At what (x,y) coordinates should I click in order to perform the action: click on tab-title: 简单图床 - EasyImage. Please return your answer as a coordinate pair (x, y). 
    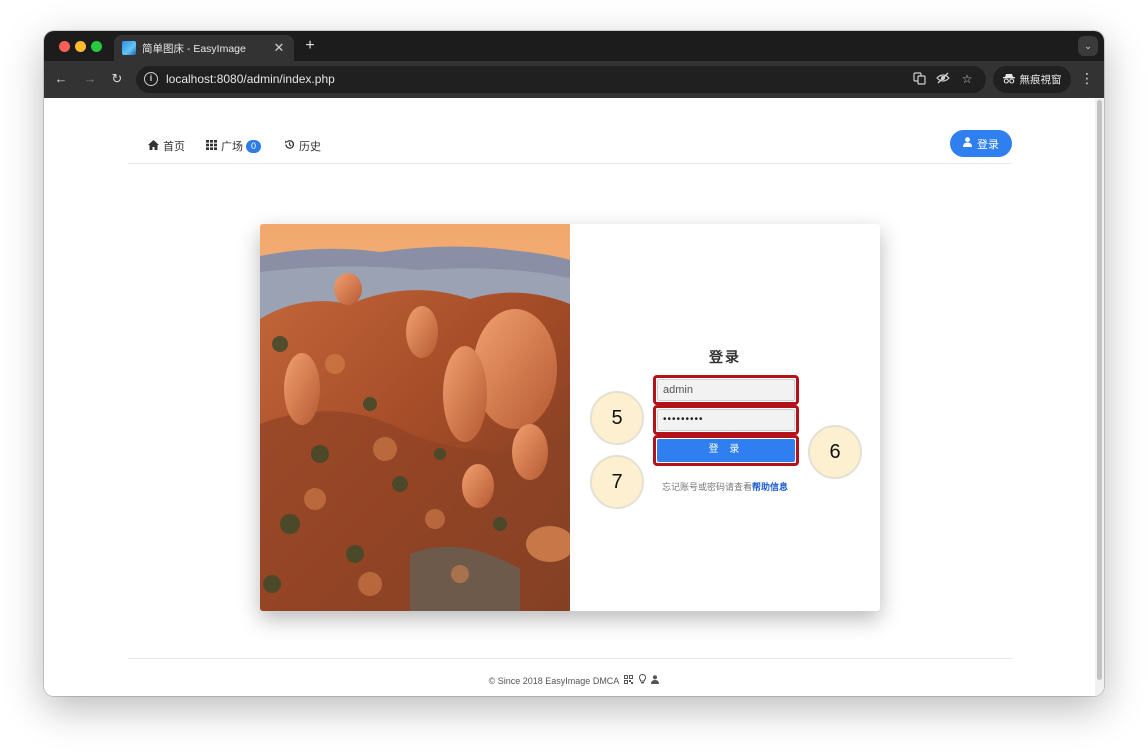
    Looking at the image, I should click on (194, 48).